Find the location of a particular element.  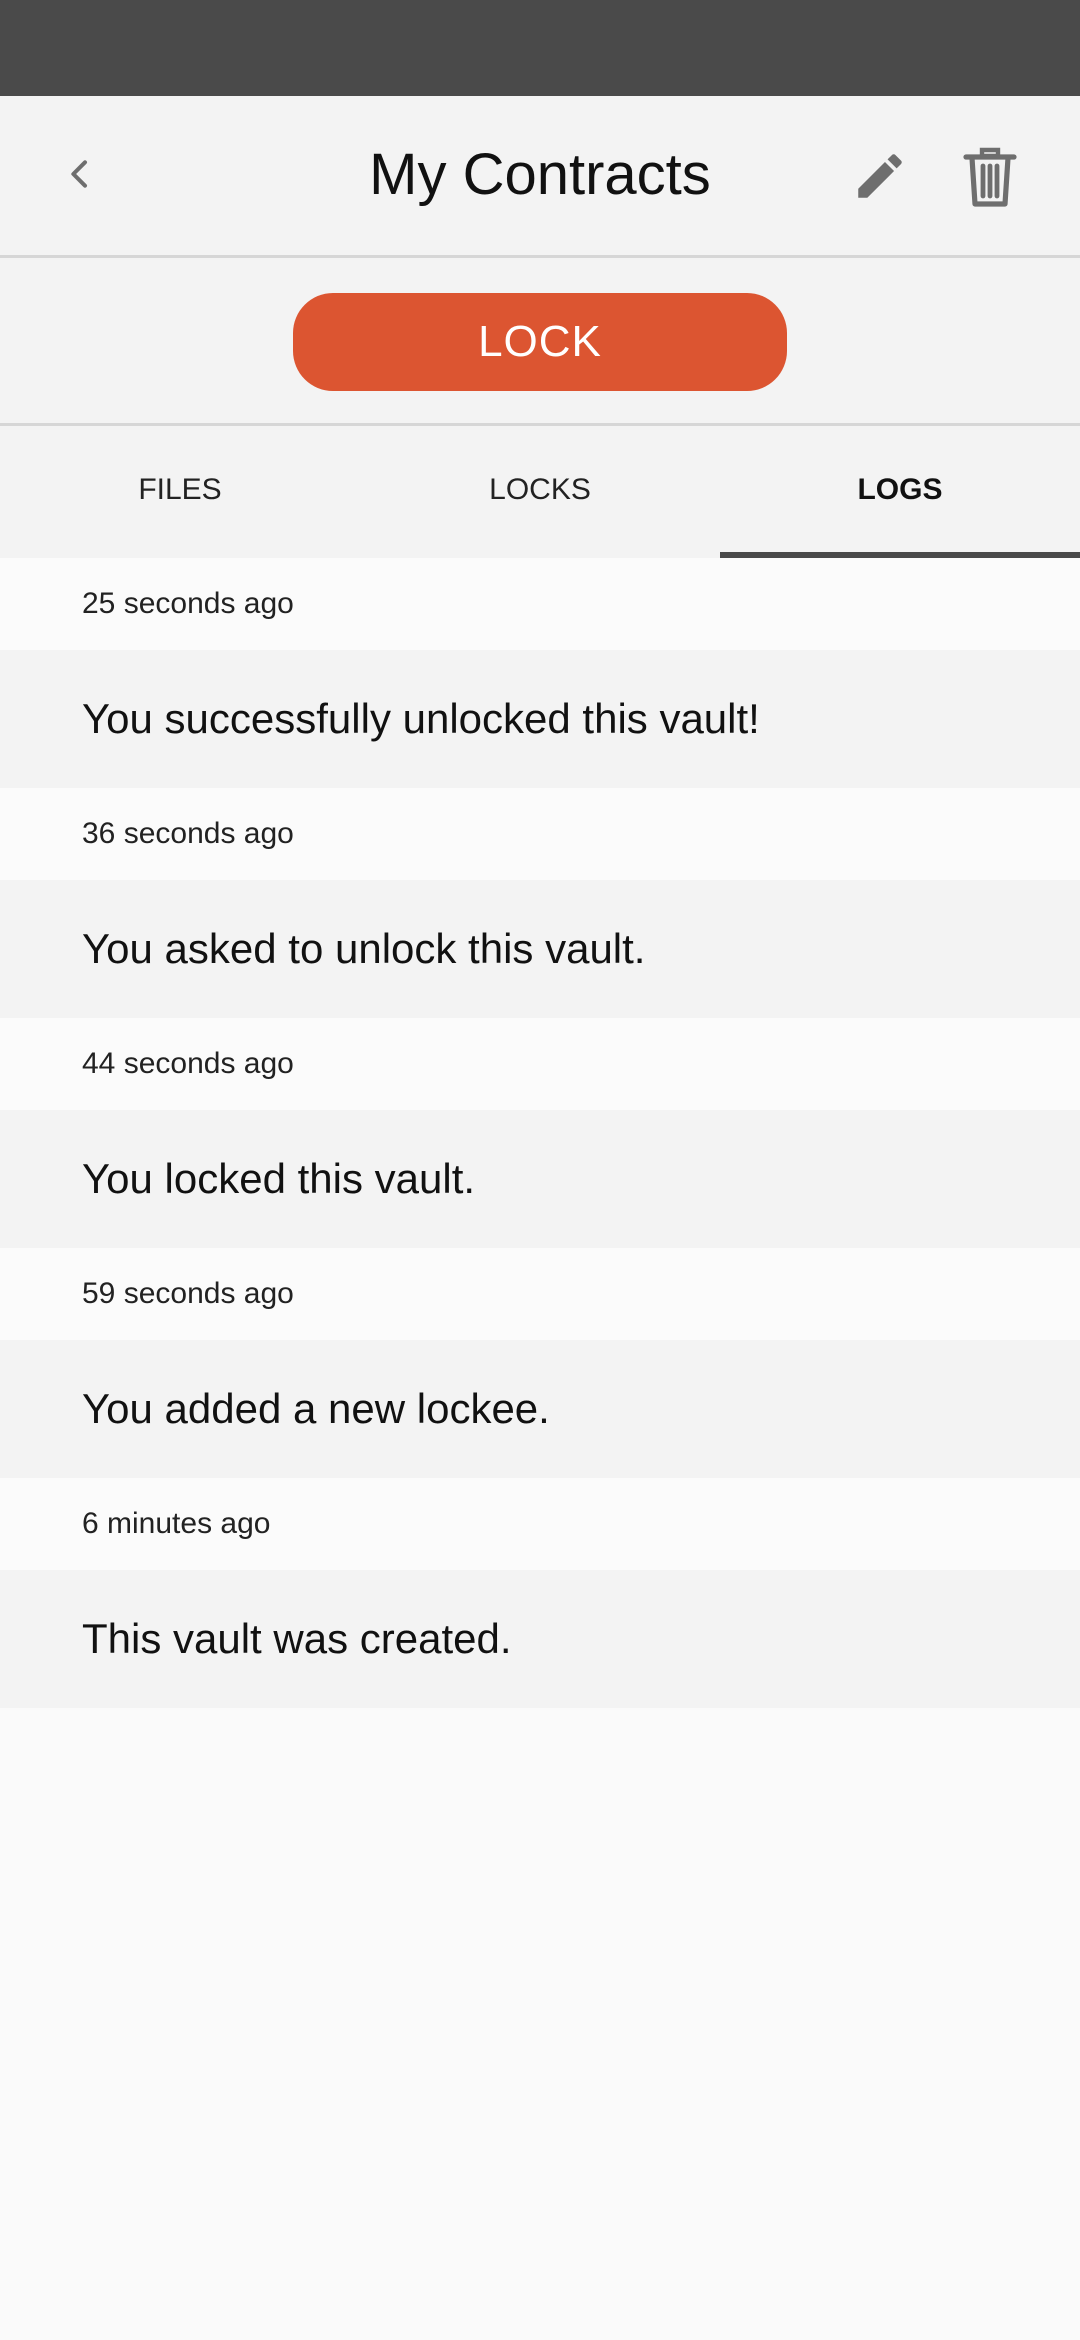

pencil-icon is located at coordinates (880, 176).